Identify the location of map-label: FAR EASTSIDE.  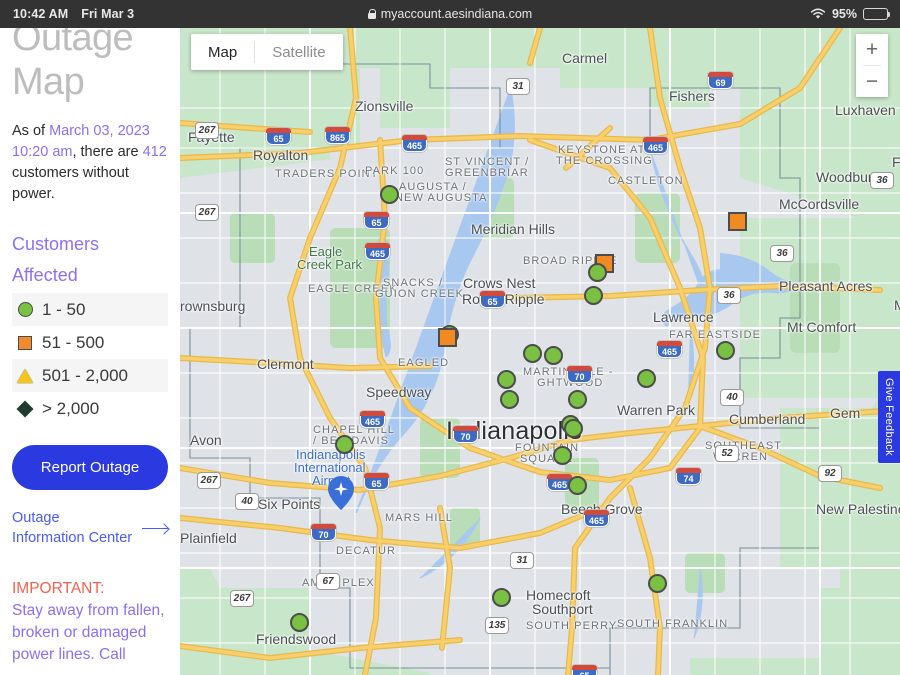
(715, 335).